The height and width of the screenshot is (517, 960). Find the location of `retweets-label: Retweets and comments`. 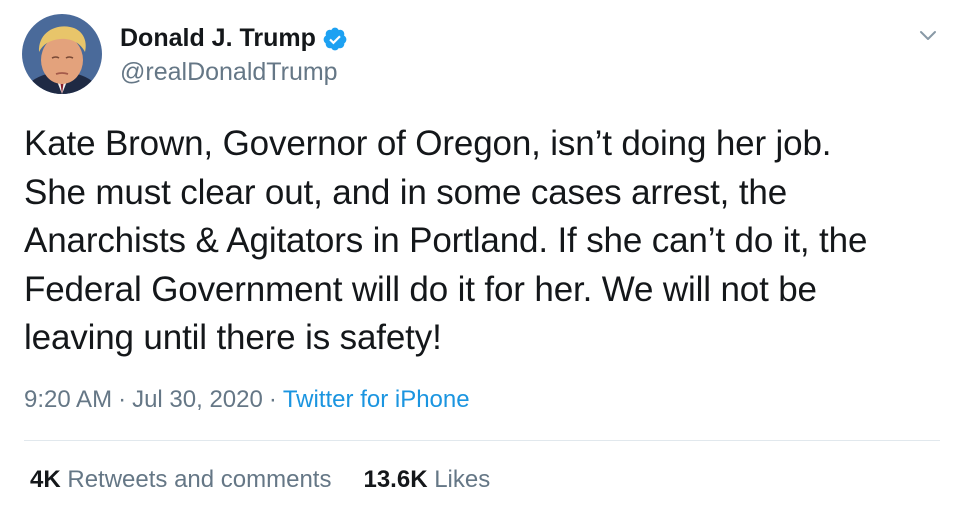

retweets-label: Retweets and comments is located at coordinates (199, 479).